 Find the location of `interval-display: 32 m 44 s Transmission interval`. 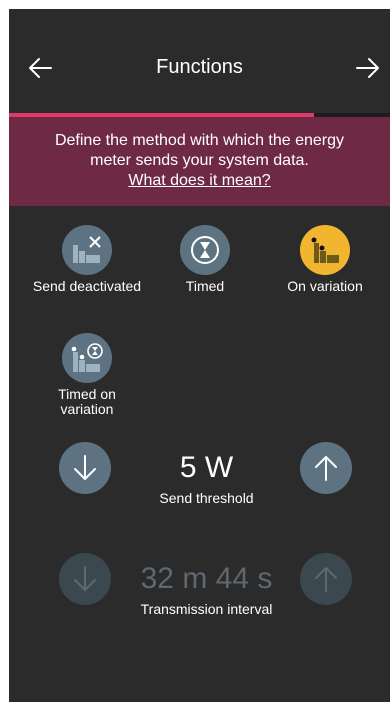

interval-display: 32 m 44 s Transmission interval is located at coordinates (206, 589).